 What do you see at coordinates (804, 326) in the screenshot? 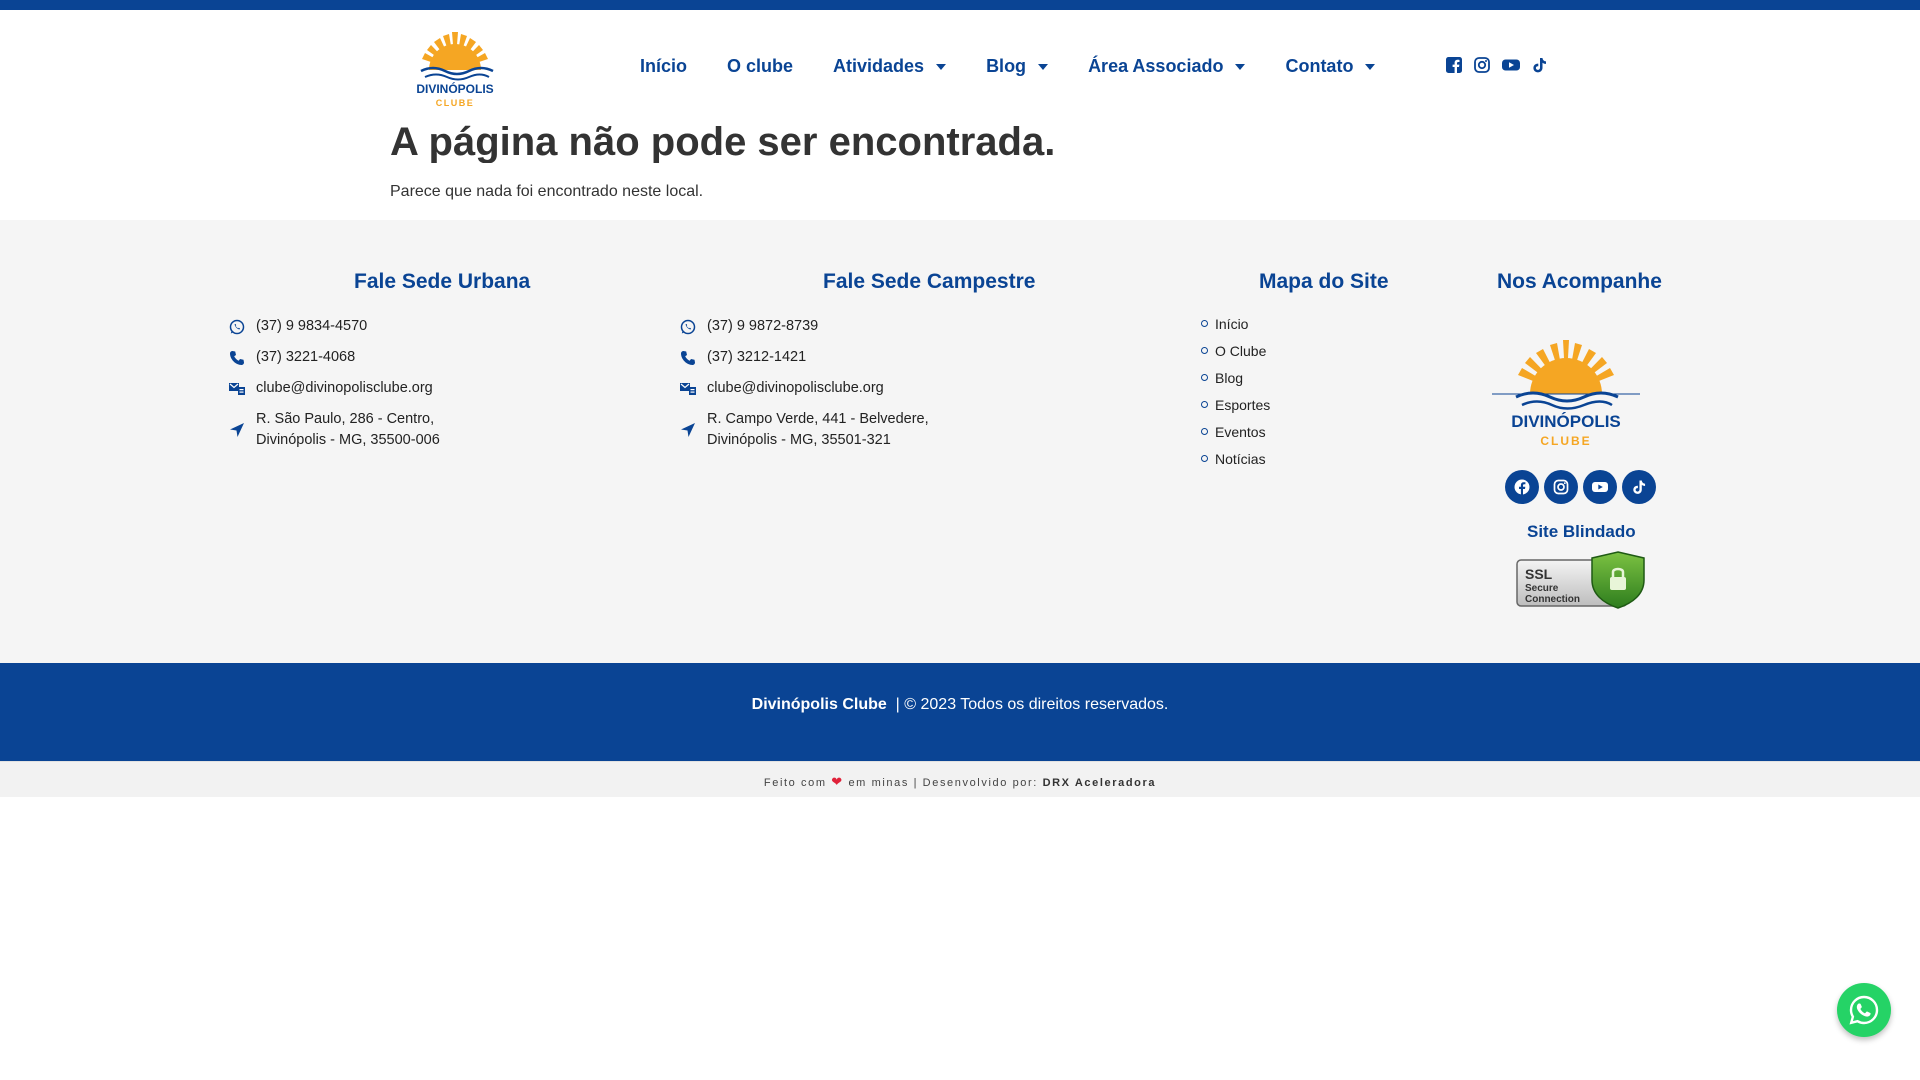
I see `campestre-whatsapp: (37) 9 9872-8739` at bounding box center [804, 326].